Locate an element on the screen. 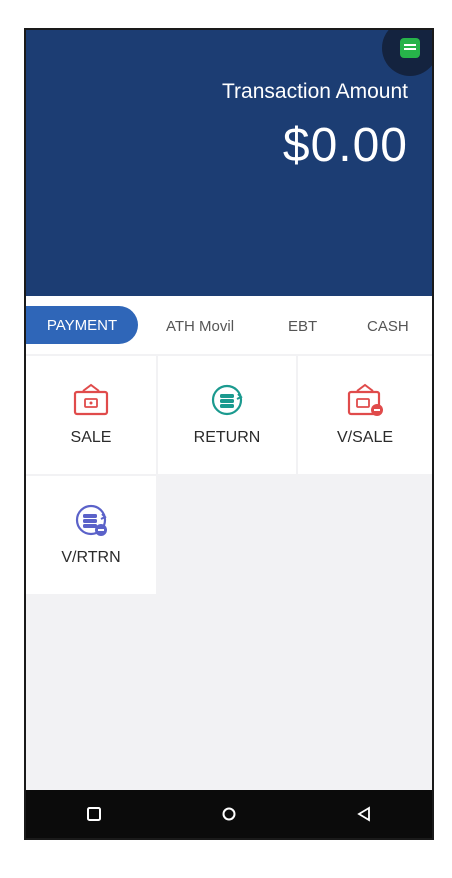 The width and height of the screenshot is (452, 878). recent-apps-button is located at coordinates (94, 814).